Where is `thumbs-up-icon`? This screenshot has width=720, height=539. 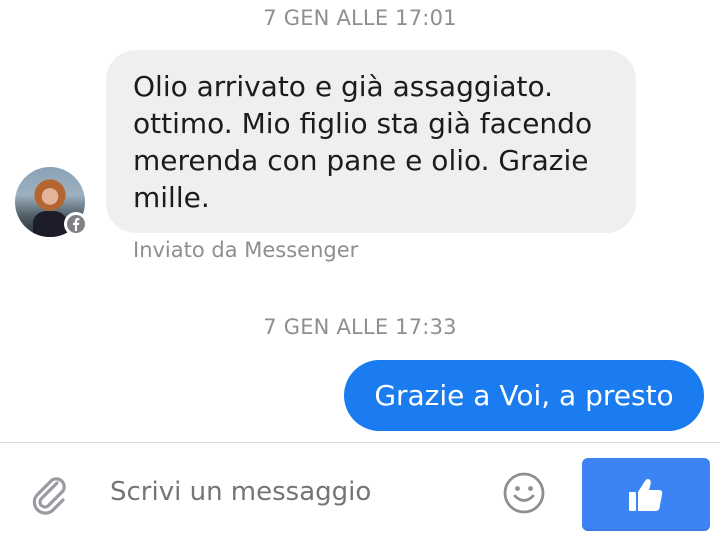
thumbs-up-icon is located at coordinates (646, 494).